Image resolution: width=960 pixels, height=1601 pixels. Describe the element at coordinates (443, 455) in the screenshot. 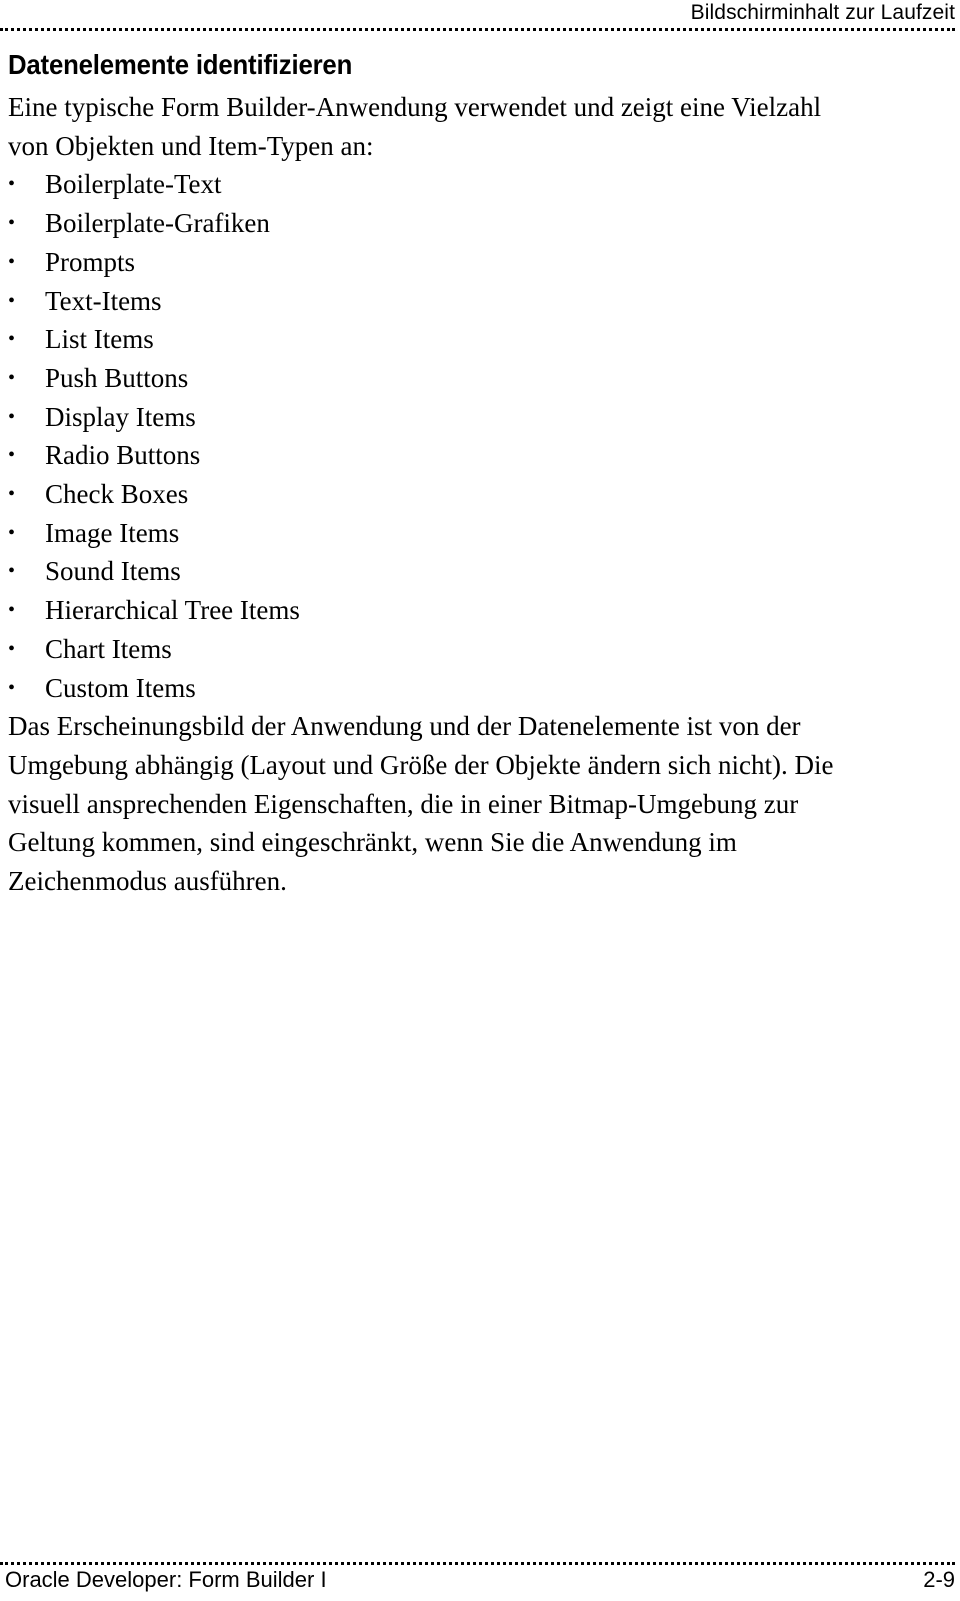

I see `list-item: • Radio Buttons` at that location.